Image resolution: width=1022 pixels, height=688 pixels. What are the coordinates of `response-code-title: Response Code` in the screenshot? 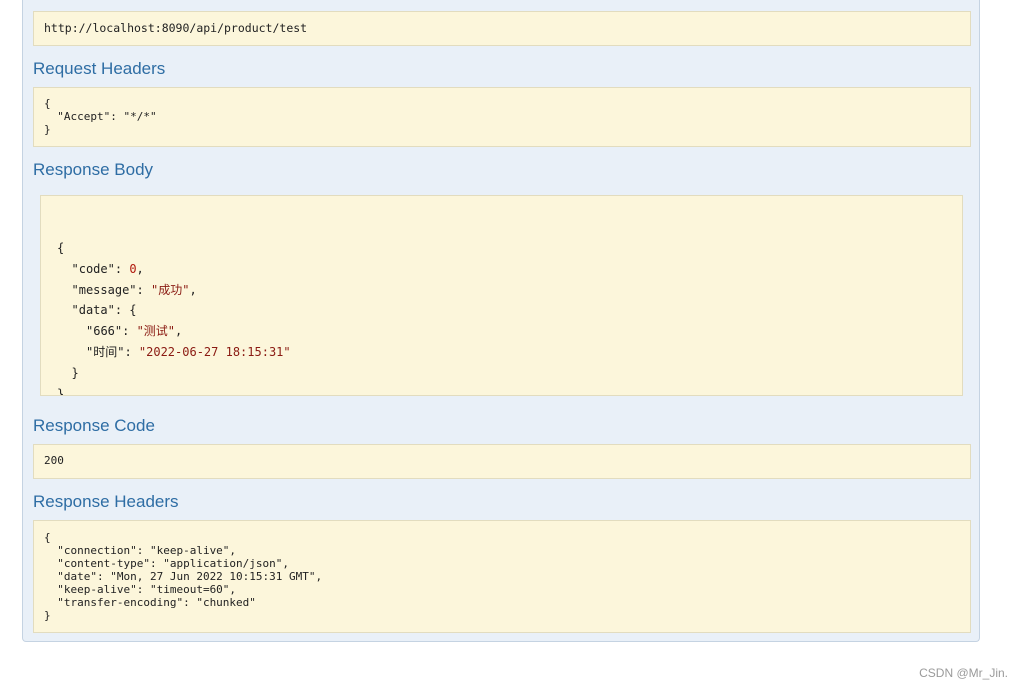 It's located at (94, 425).